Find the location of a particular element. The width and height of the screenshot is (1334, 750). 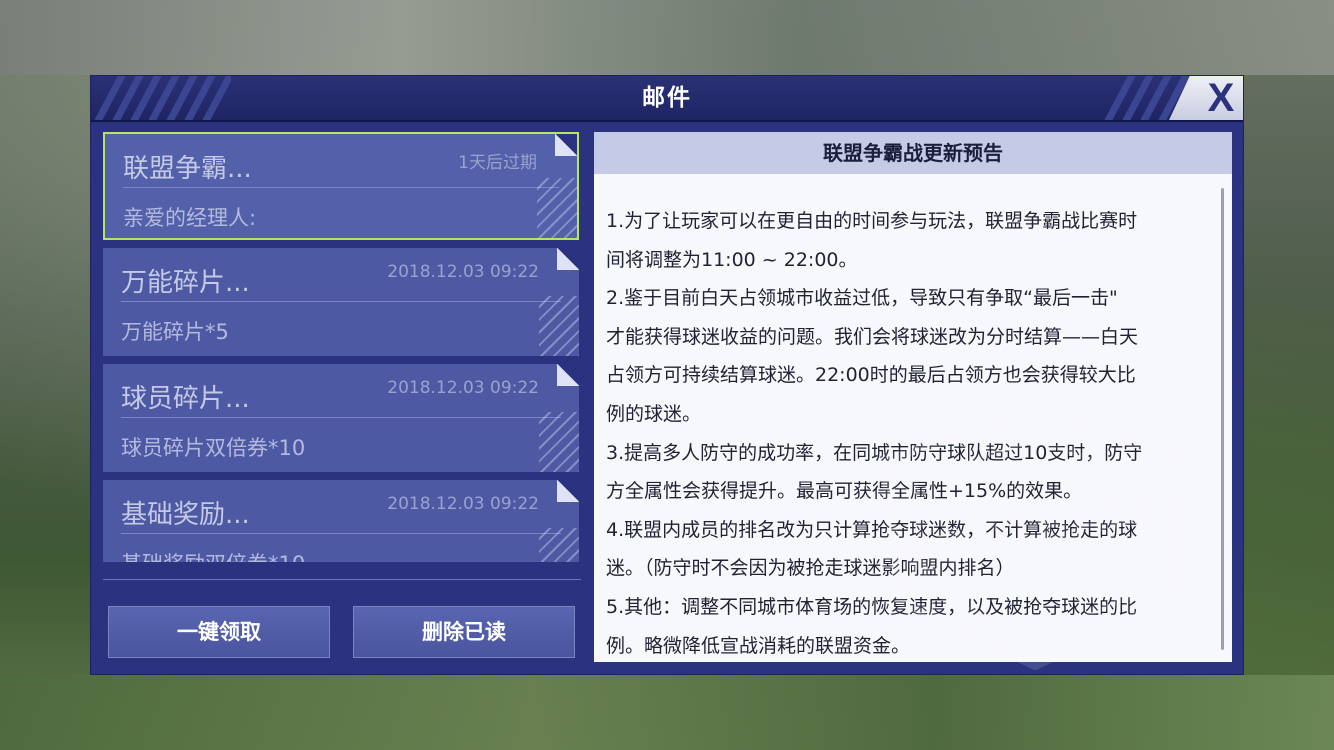

mail-time: 1天后过期 is located at coordinates (497, 163).